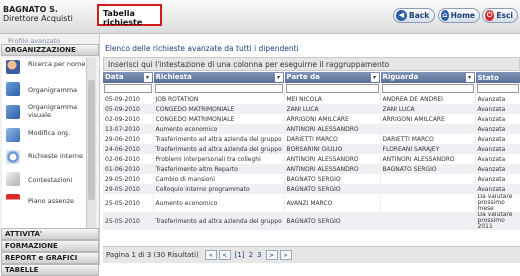 Image resolution: width=520 pixels, height=276 pixels. What do you see at coordinates (13, 135) in the screenshot?
I see `edit-org-icon` at bounding box center [13, 135].